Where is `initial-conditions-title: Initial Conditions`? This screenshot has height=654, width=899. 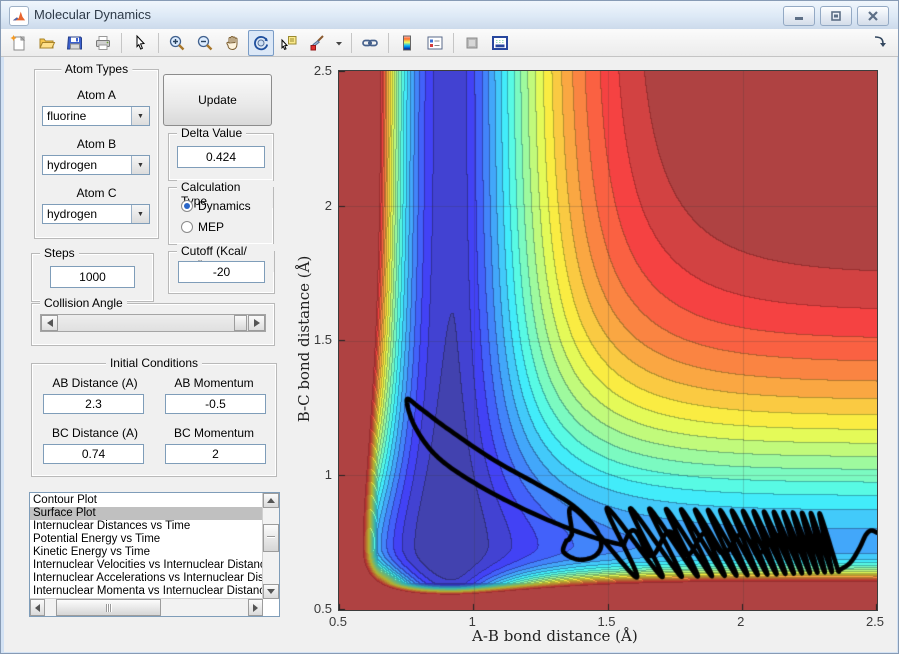
initial-conditions-title: Initial Conditions is located at coordinates (154, 363).